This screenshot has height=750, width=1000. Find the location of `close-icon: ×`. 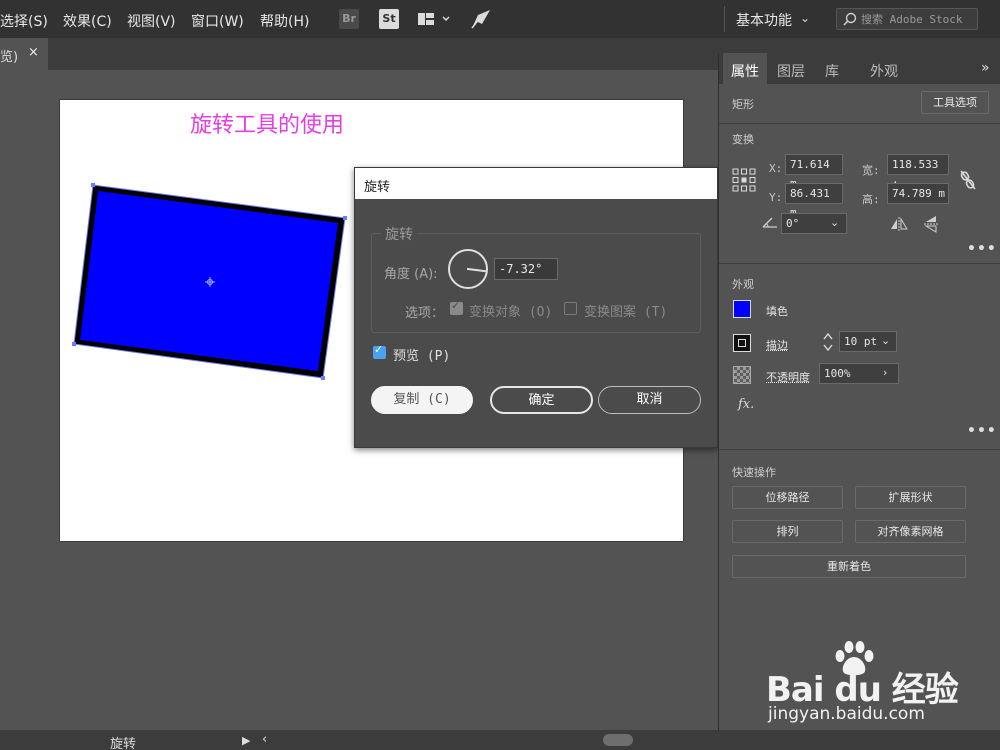

close-icon: × is located at coordinates (33, 52).